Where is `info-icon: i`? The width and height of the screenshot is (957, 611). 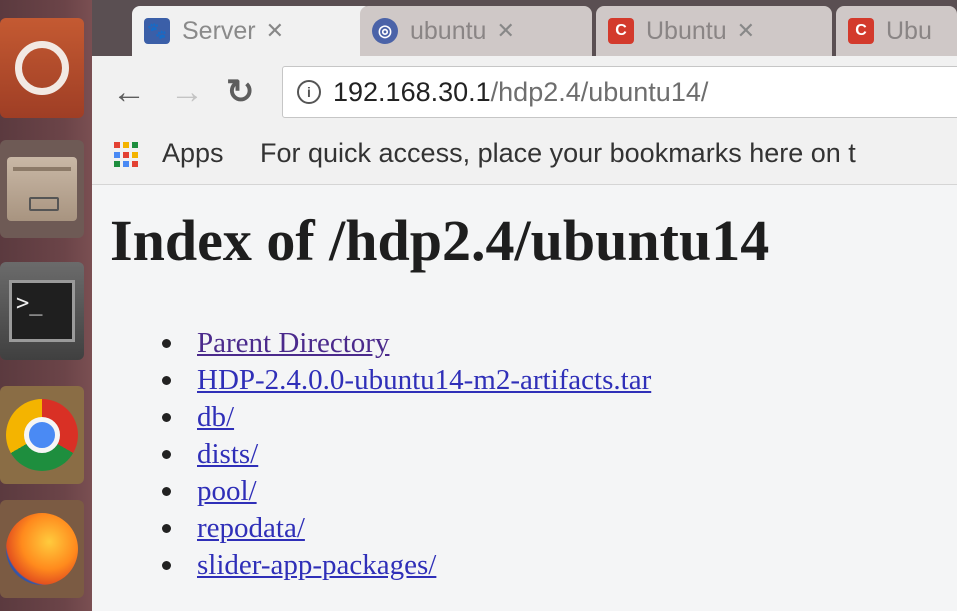 info-icon: i is located at coordinates (309, 92).